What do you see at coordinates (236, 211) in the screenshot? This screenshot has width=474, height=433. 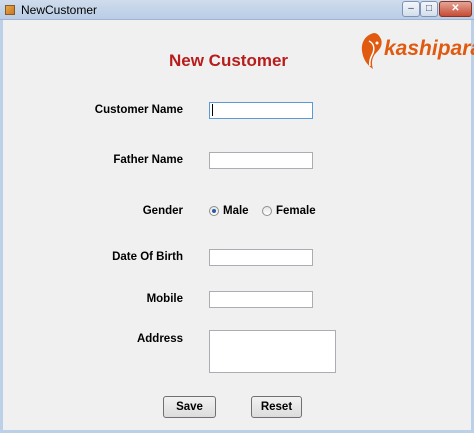 I see `male-radio-label: Male` at bounding box center [236, 211].